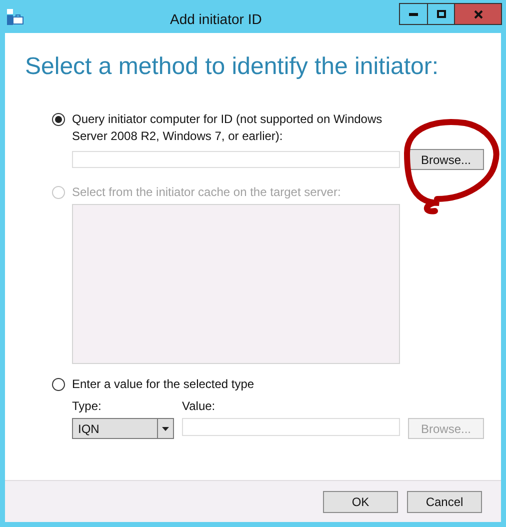 The image size is (506, 527). What do you see at coordinates (87, 406) in the screenshot?
I see `type-label: Type:` at bounding box center [87, 406].